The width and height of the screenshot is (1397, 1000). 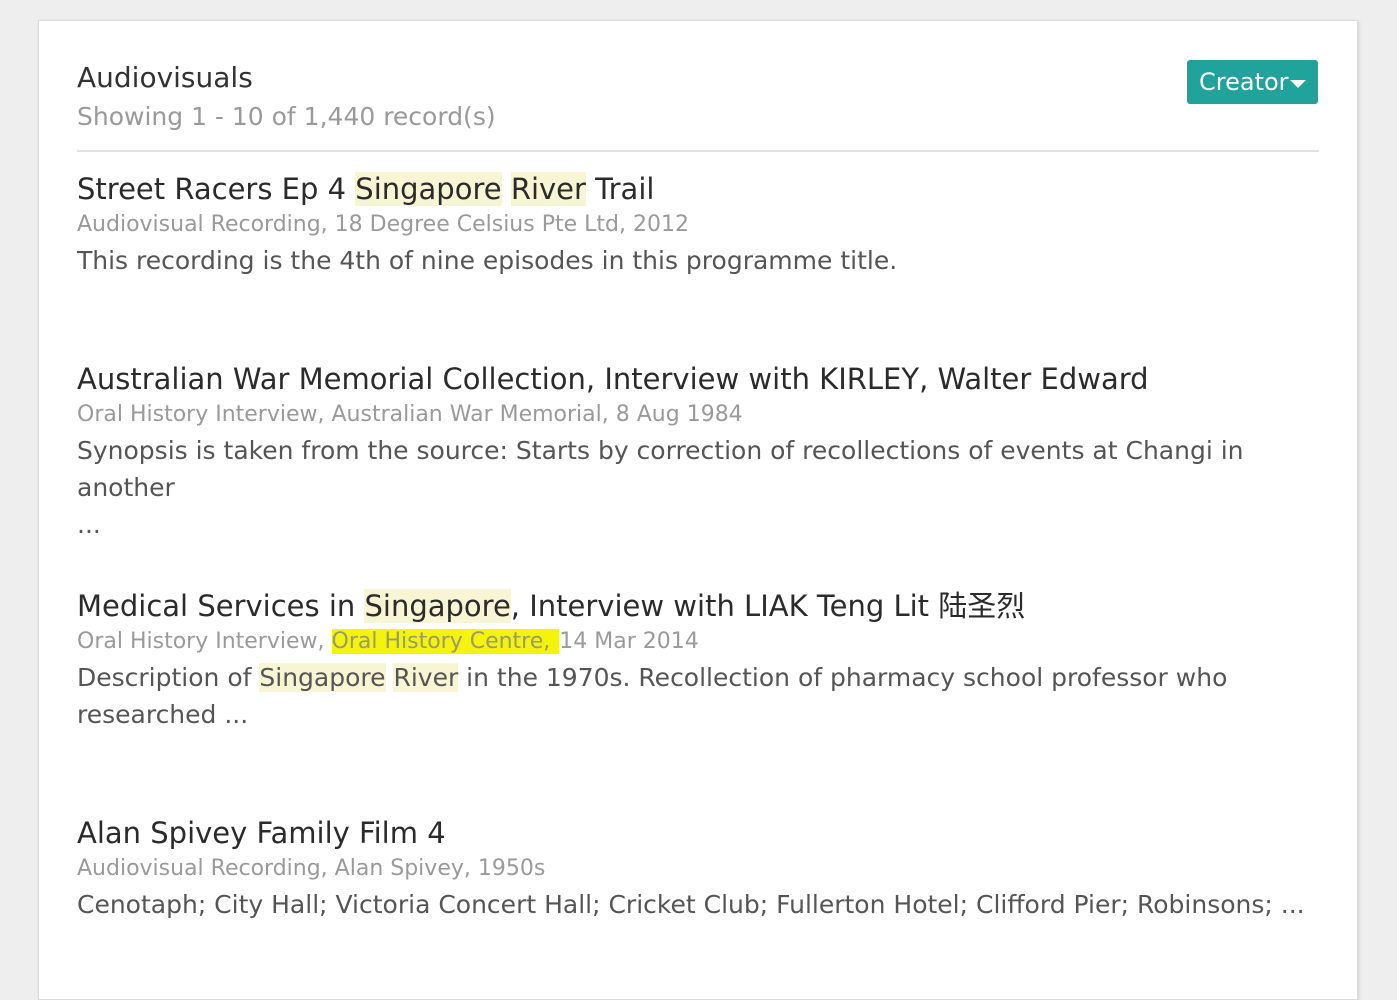 What do you see at coordinates (982, 606) in the screenshot?
I see `chinese-name: 陆圣烈` at bounding box center [982, 606].